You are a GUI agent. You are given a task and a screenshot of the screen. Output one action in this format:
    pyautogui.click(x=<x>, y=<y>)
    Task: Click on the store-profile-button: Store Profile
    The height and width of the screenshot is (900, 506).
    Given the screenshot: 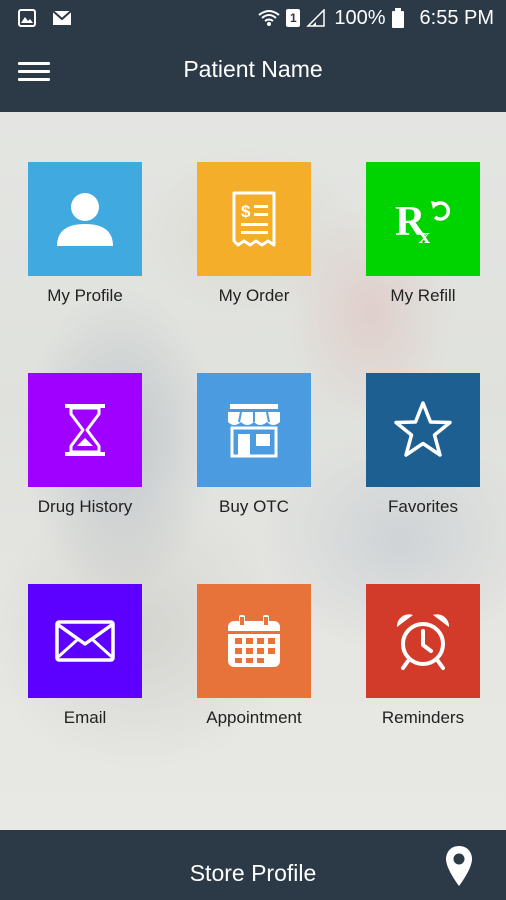 What is the action you would take?
    pyautogui.click(x=253, y=865)
    